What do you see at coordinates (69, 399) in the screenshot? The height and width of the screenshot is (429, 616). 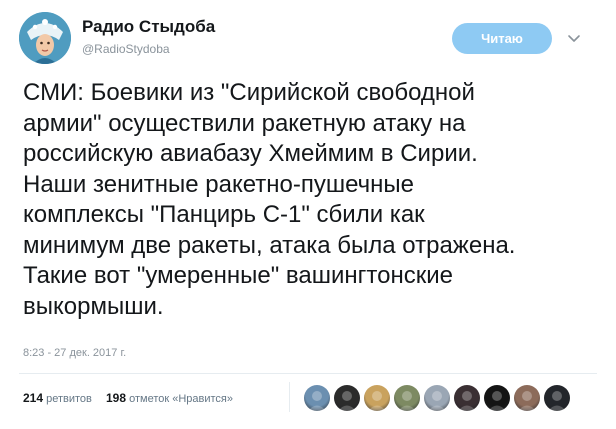 I see `retweets-label: ретвитов` at bounding box center [69, 399].